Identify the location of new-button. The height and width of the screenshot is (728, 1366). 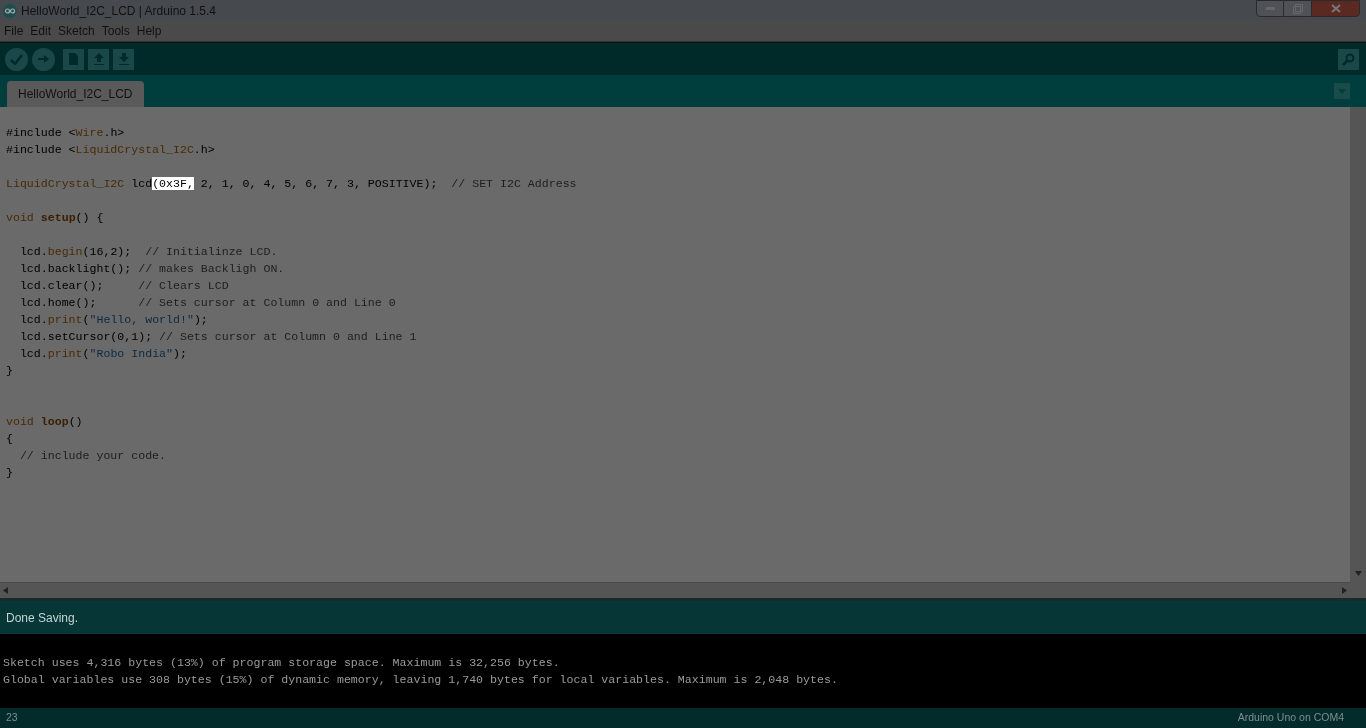
(73, 59).